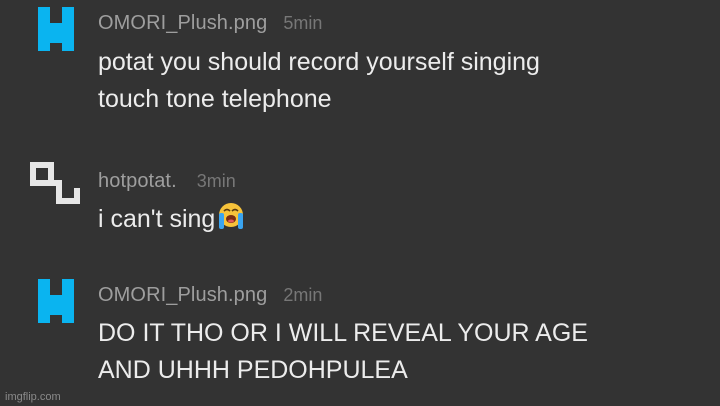 Image resolution: width=720 pixels, height=406 pixels. I want to click on timestamp: 3min, so click(216, 181).